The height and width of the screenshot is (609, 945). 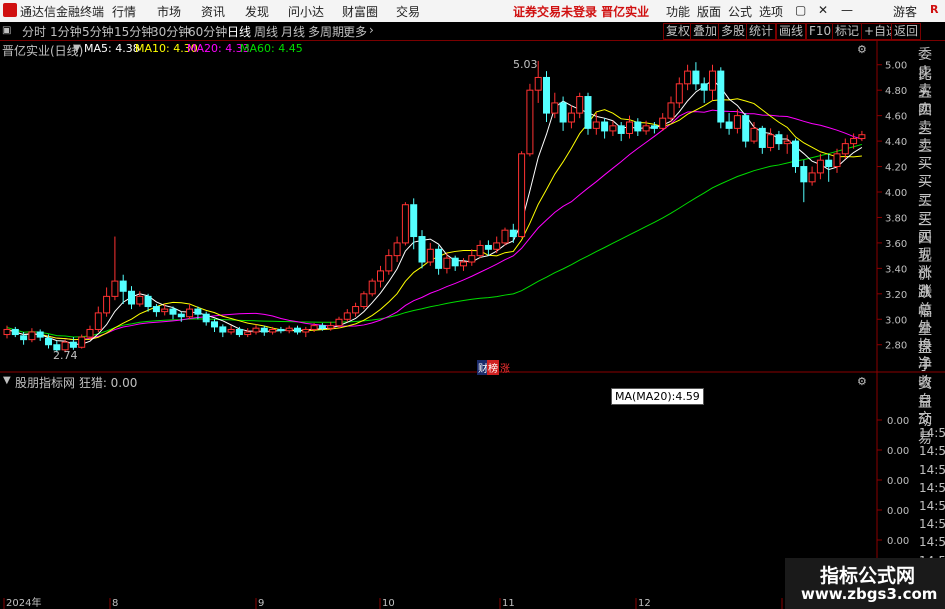 I want to click on r-icon: R, so click(x=934, y=9).